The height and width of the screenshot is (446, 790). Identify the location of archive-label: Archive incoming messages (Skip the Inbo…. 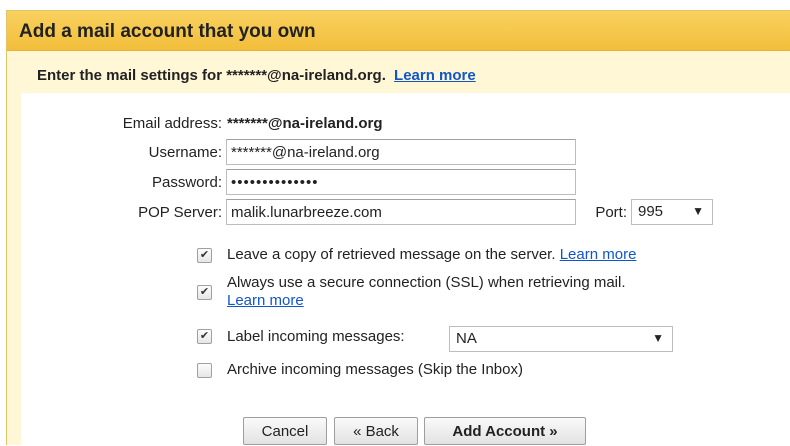
(375, 369).